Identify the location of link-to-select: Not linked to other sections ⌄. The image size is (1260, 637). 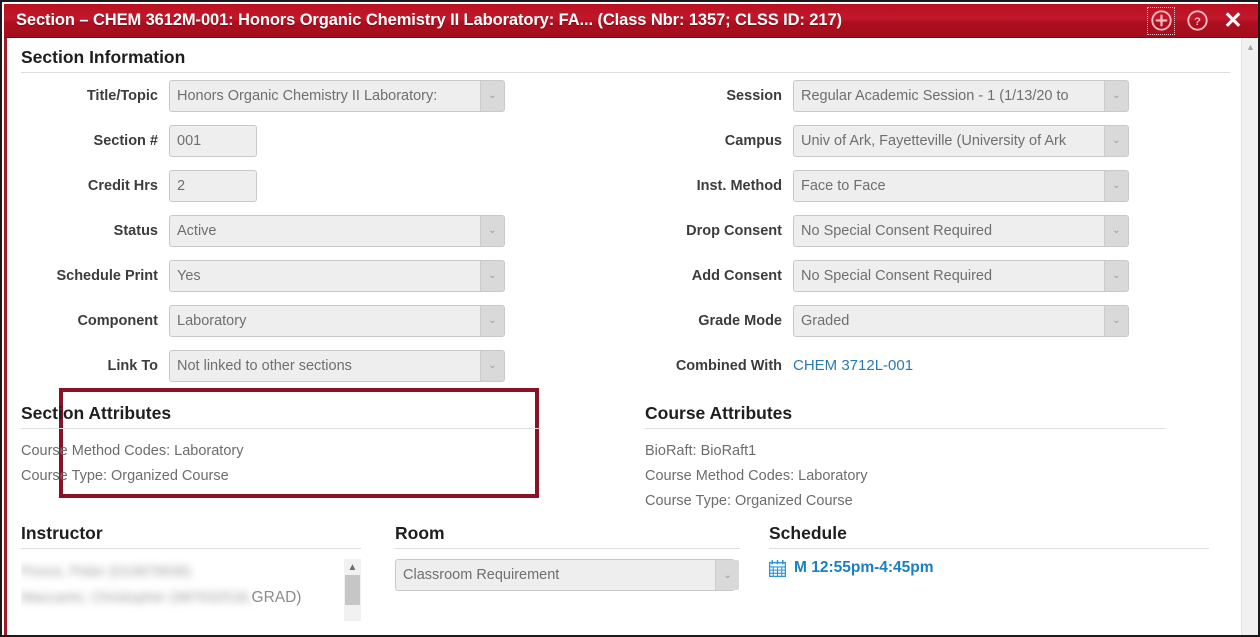
(337, 365).